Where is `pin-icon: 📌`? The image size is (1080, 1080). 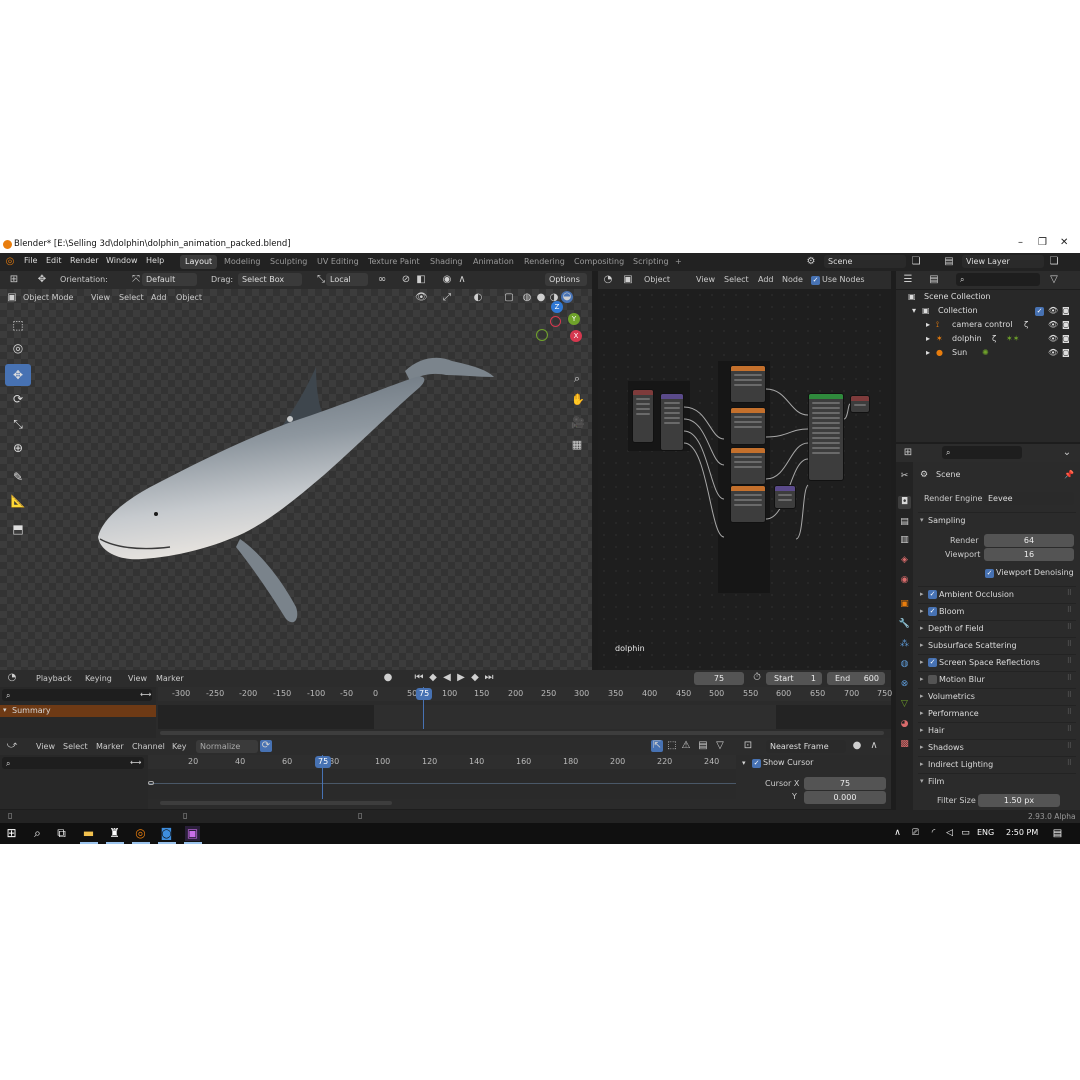 pin-icon: 📌 is located at coordinates (1069, 474).